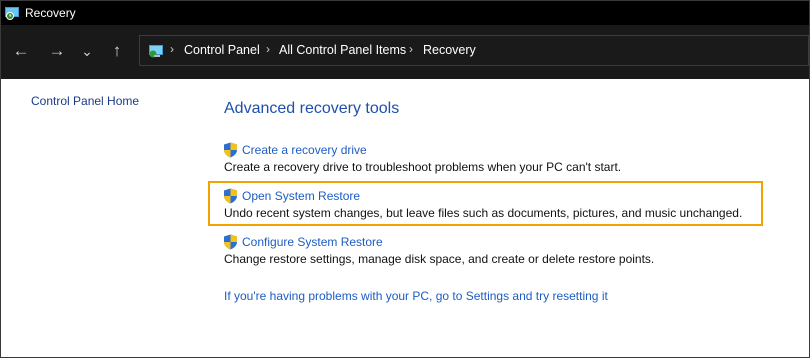 This screenshot has height=358, width=810. What do you see at coordinates (87, 51) in the screenshot?
I see `recent-locations-button: ⌄` at bounding box center [87, 51].